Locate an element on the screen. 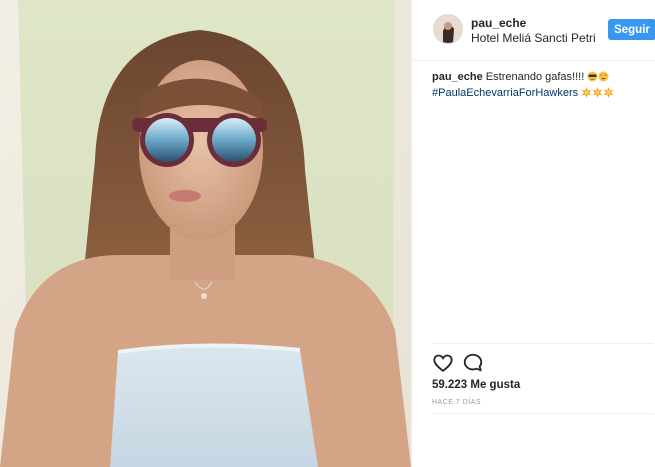 The height and width of the screenshot is (467, 655). caption-username: pau_eche is located at coordinates (457, 77).